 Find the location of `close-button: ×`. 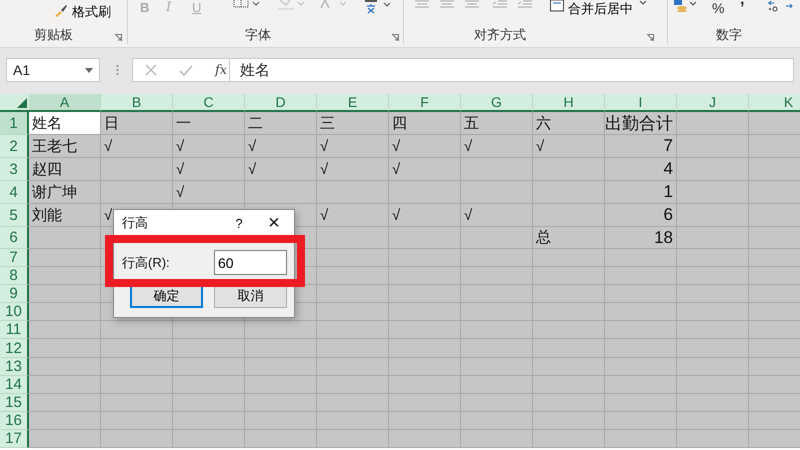

close-button: × is located at coordinates (274, 223).